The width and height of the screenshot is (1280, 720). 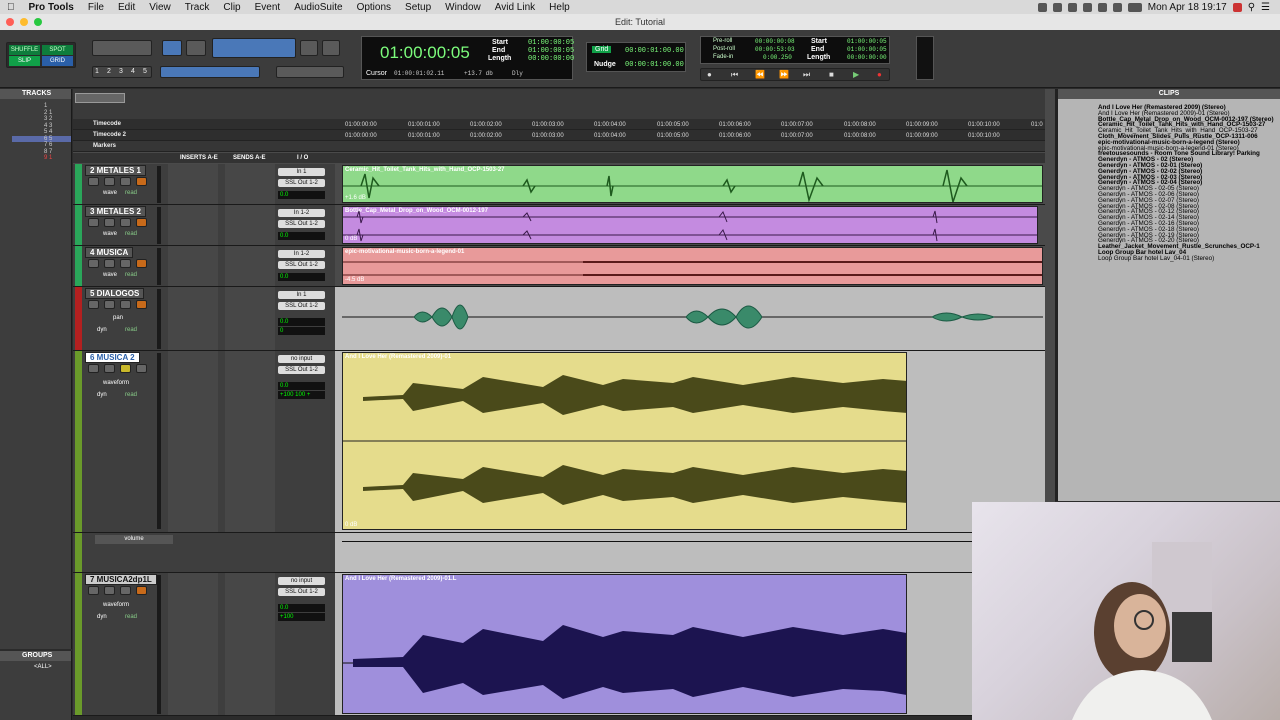 What do you see at coordinates (35, 665) in the screenshot?
I see `group-all: <ALL>` at bounding box center [35, 665].